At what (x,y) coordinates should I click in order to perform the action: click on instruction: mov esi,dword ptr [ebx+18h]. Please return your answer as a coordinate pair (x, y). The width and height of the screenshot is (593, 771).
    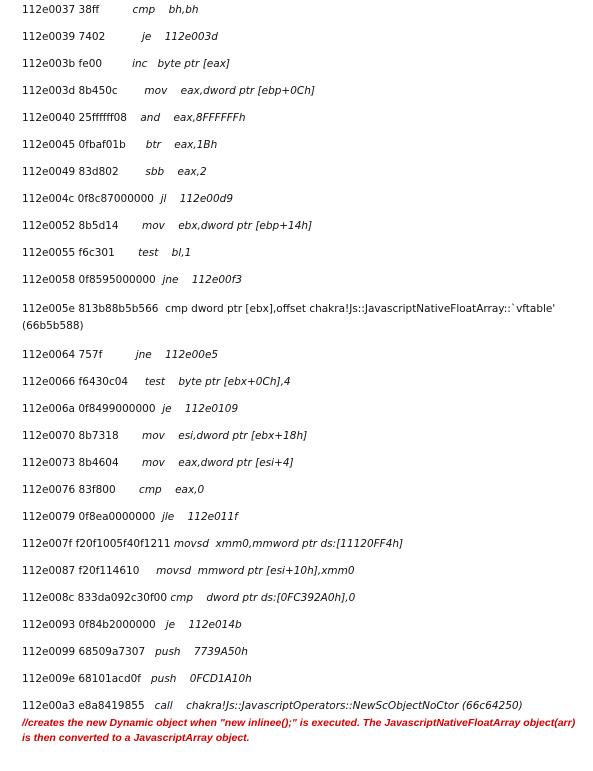
    Looking at the image, I should click on (225, 436).